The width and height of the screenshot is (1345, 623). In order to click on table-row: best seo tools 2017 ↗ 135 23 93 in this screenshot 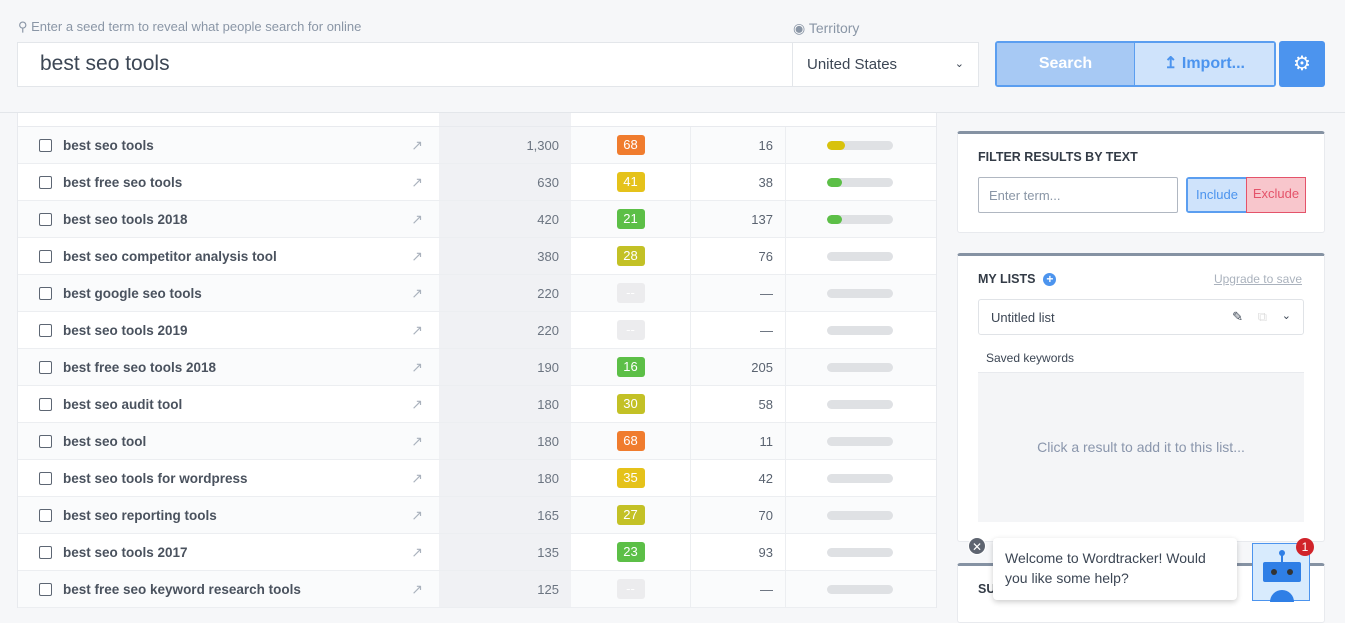, I will do `click(477, 552)`.